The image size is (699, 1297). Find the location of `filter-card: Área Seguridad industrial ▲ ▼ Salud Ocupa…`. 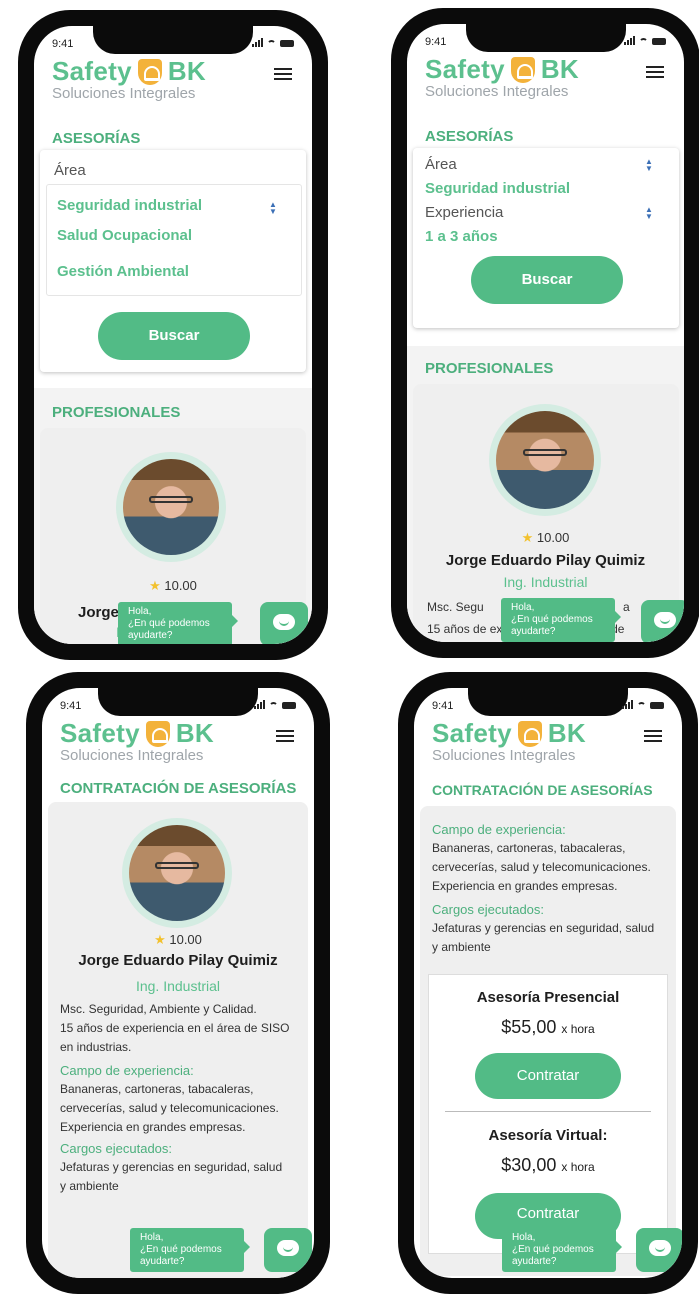

filter-card: Área Seguridad industrial ▲ ▼ Salud Ocupa… is located at coordinates (173, 261).